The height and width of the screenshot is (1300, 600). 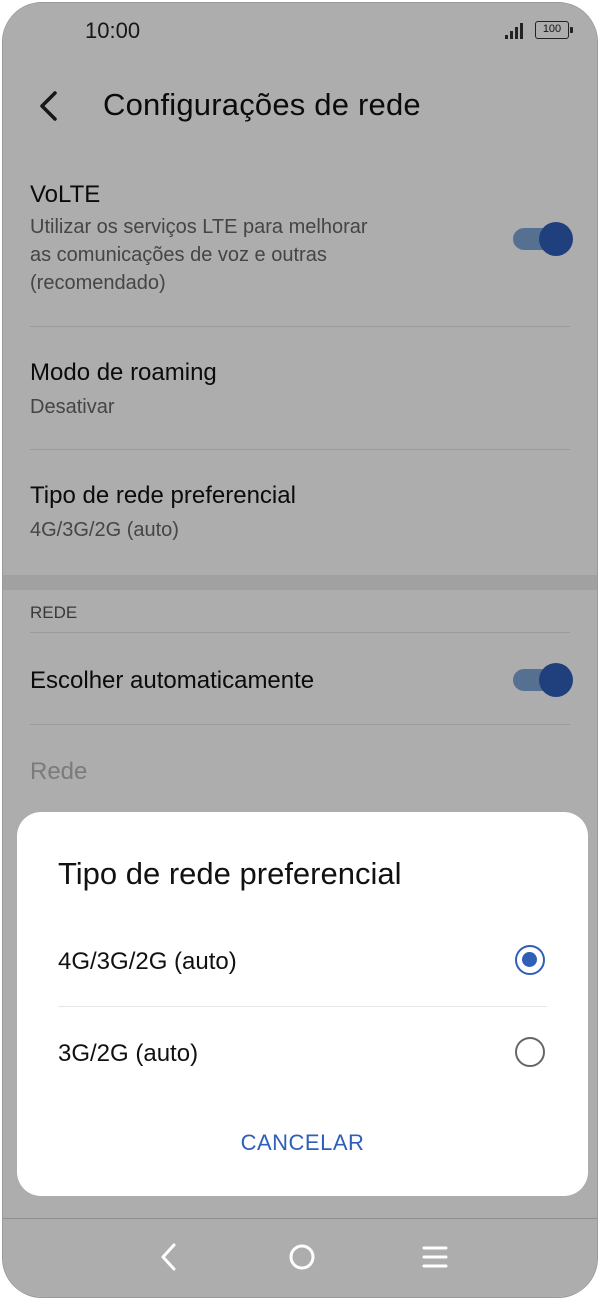 I want to click on cancel-button: CANCELAR, so click(x=302, y=1143).